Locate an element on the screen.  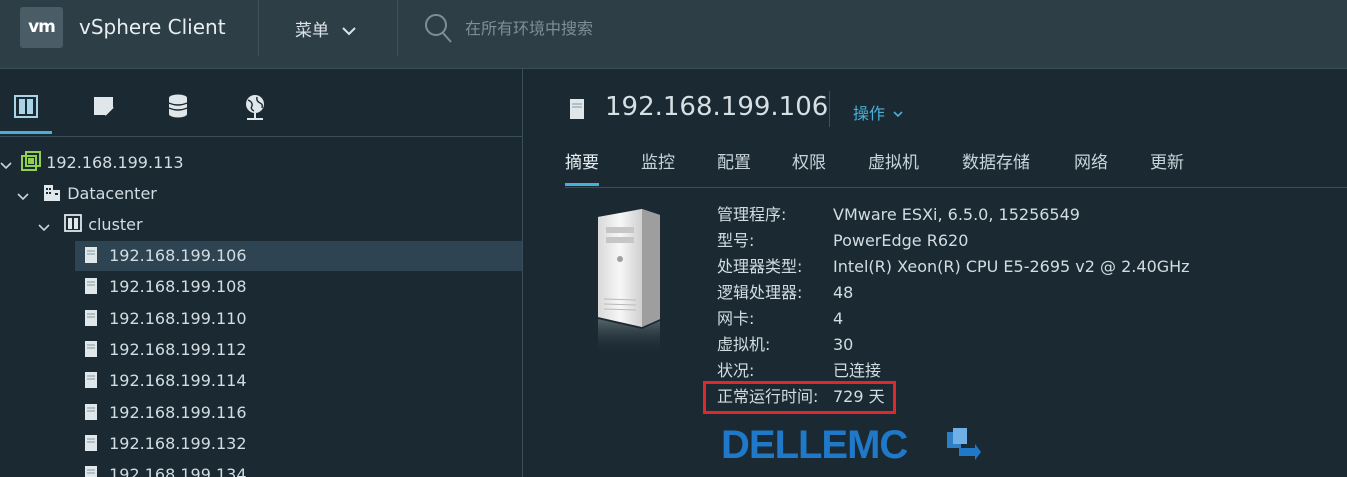
property-value: PowerEdge R620 is located at coordinates (901, 240).